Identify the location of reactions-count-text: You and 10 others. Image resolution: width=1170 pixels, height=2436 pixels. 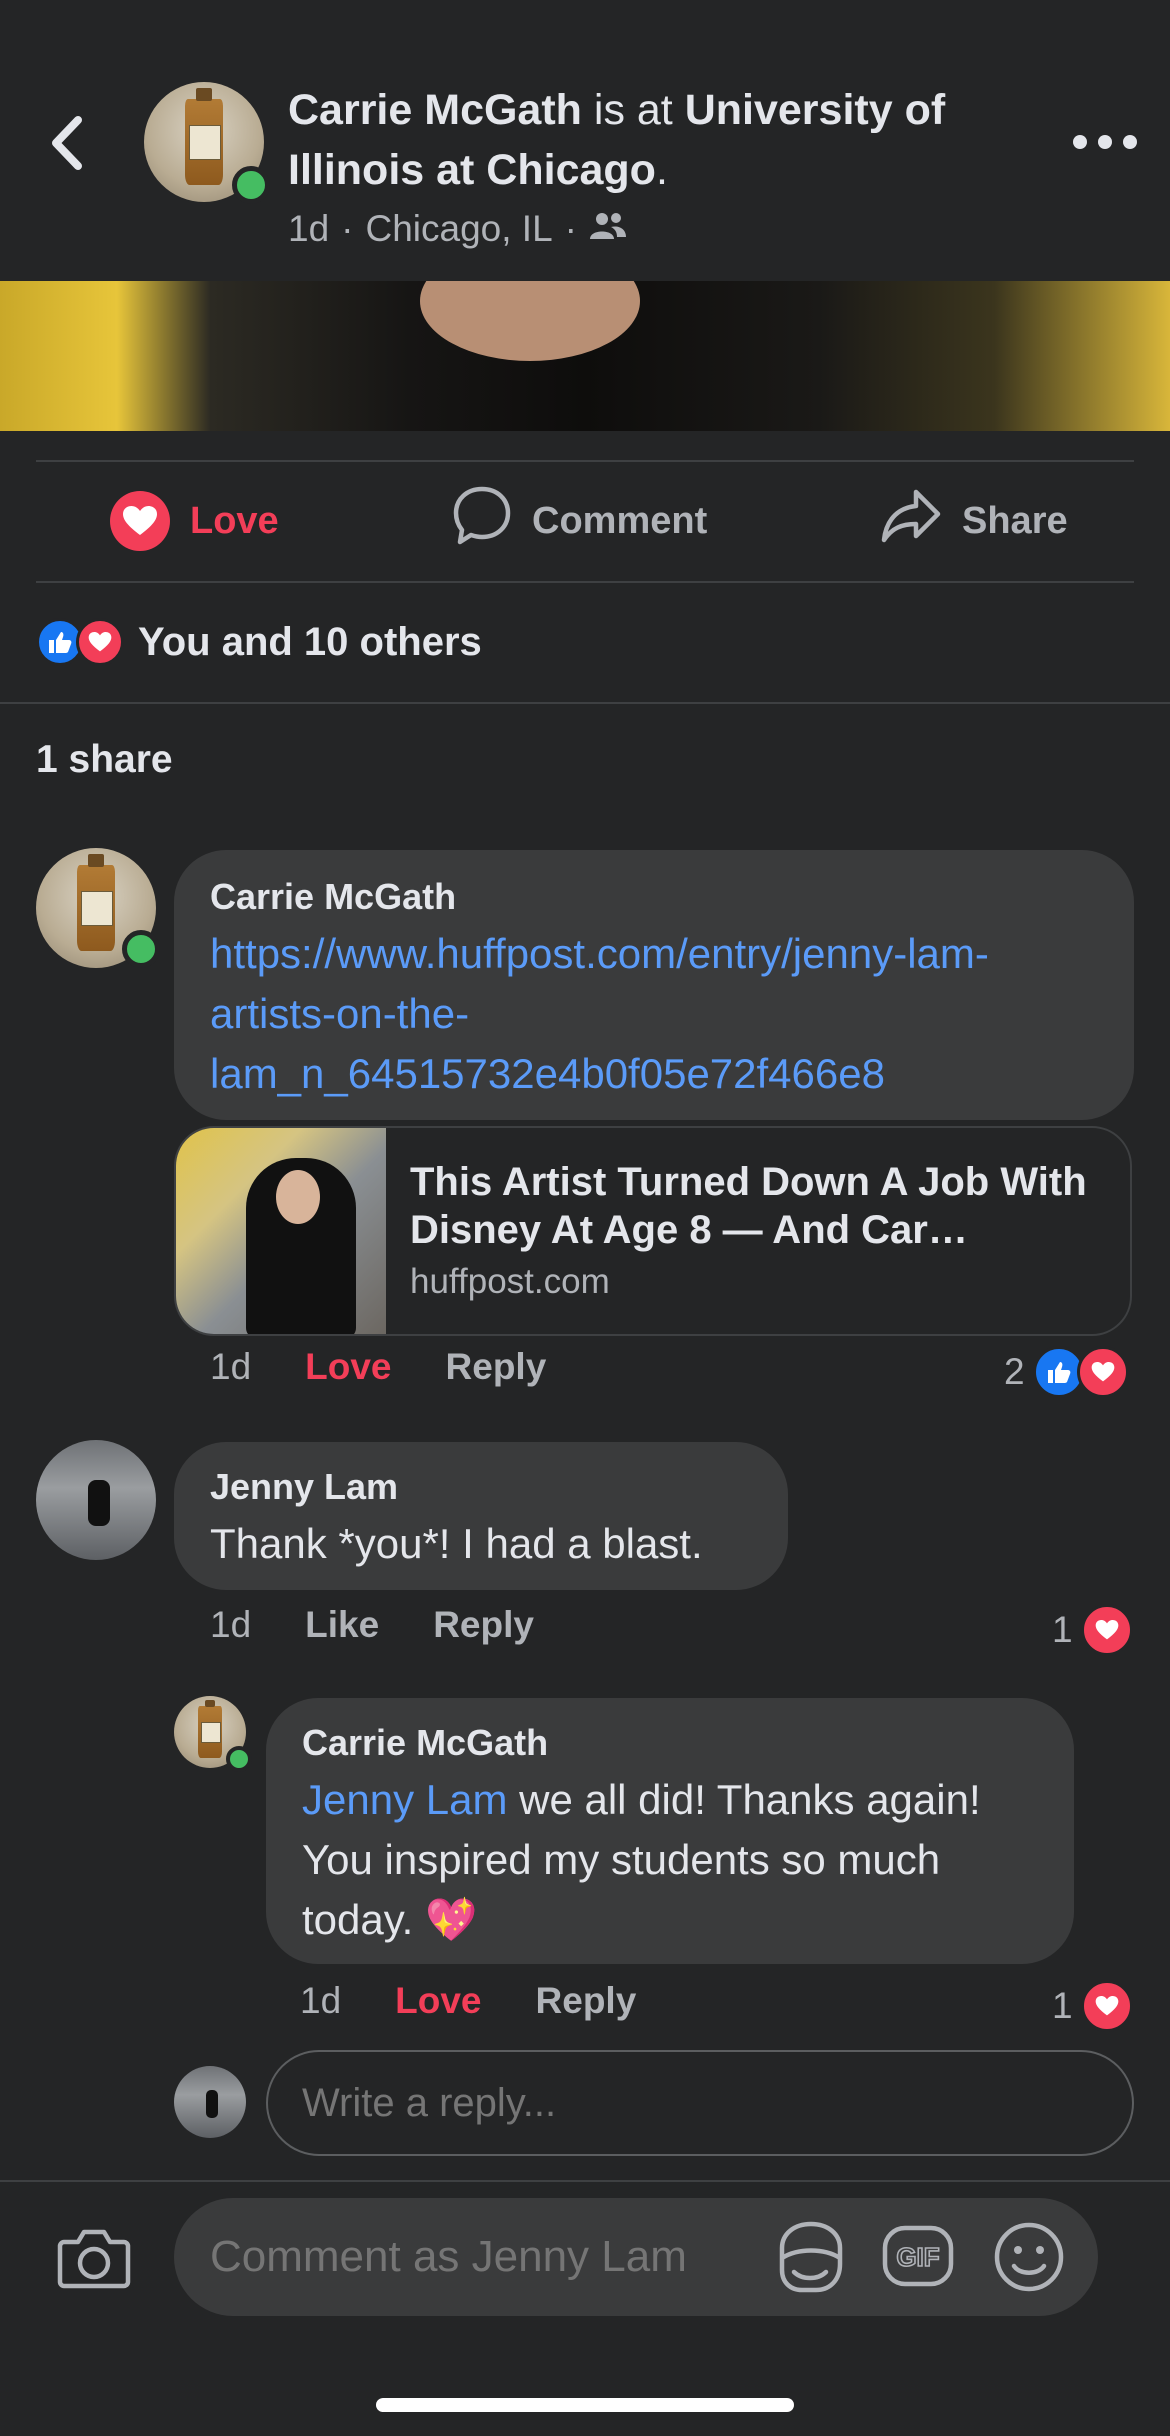
(310, 641).